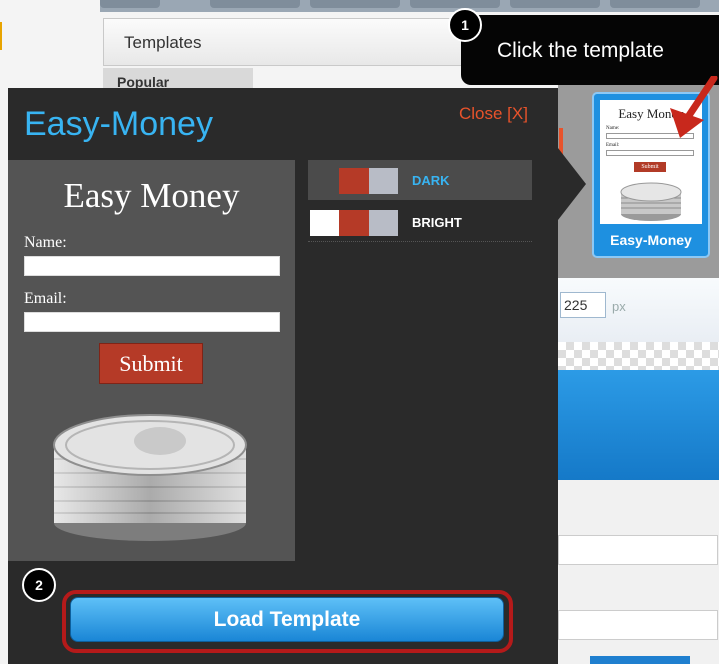 This screenshot has width=719, height=664. What do you see at coordinates (651, 240) in the screenshot?
I see `thumbnail-caption: Easy-Money` at bounding box center [651, 240].